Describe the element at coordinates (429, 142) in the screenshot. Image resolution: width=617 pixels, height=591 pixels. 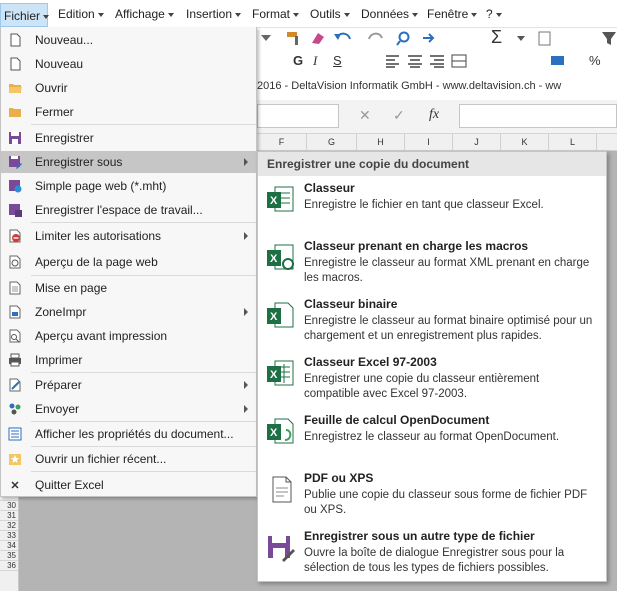
I see `column-header: I` at that location.